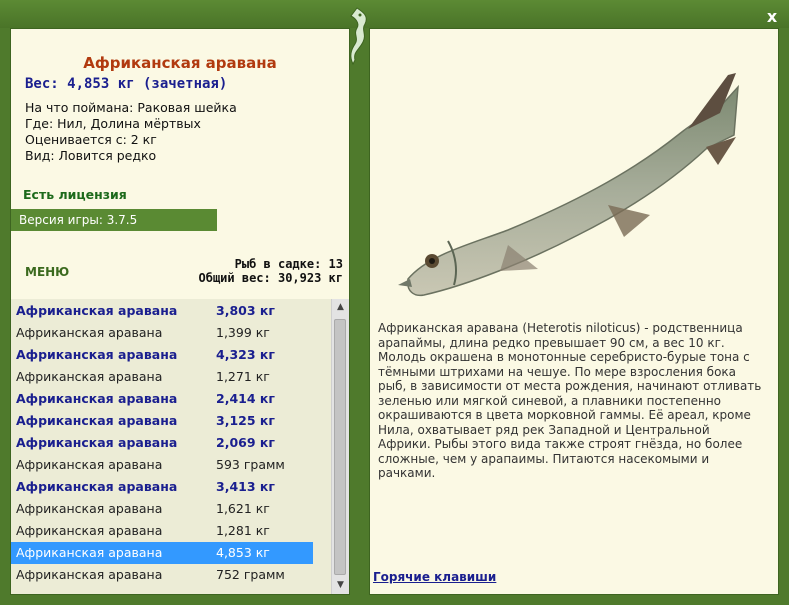 This screenshot has width=789, height=605. What do you see at coordinates (126, 84) in the screenshot?
I see `fish-weight: Вес: 4,853 кг (зачетная)` at bounding box center [126, 84].